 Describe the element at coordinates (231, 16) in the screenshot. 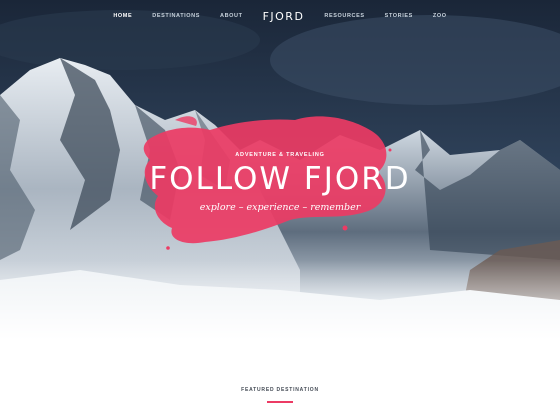

I see `nav-item-about: ABOUT` at that location.